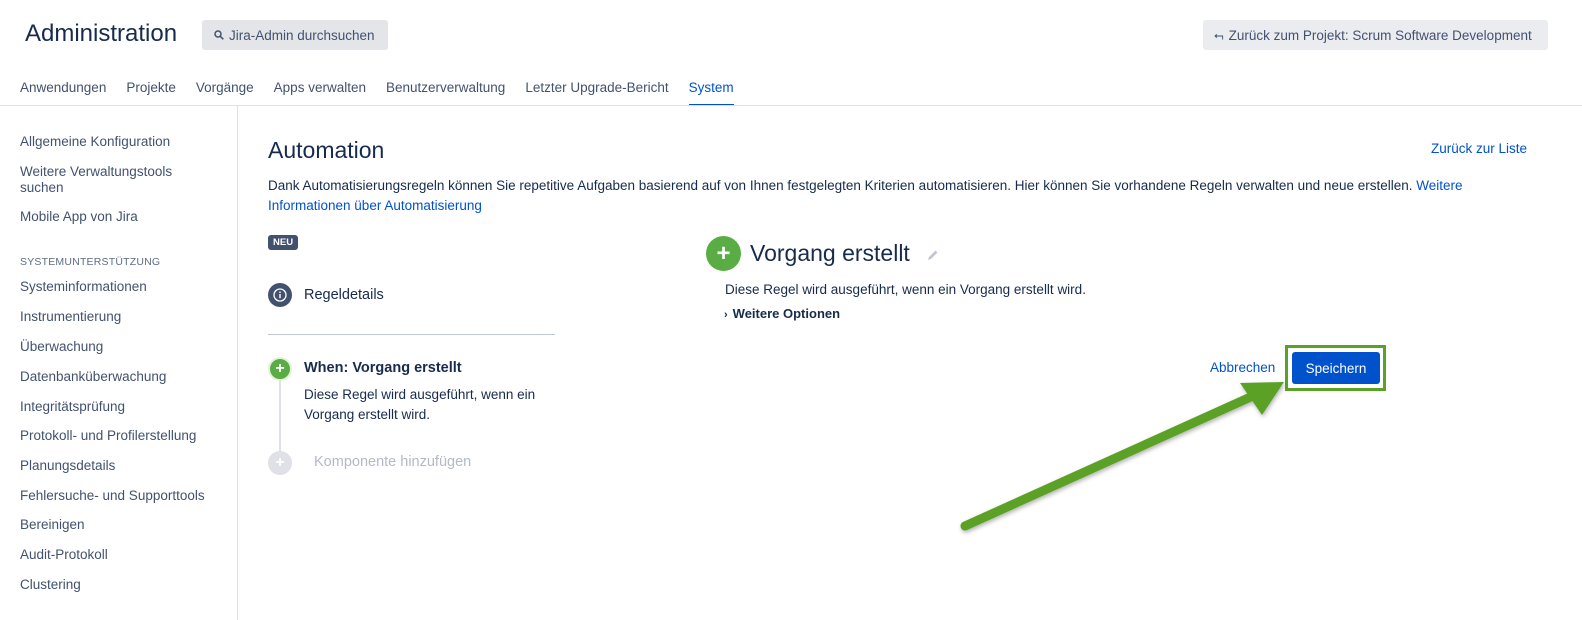  What do you see at coordinates (1122, 456) in the screenshot?
I see `annotation-arrow` at bounding box center [1122, 456].